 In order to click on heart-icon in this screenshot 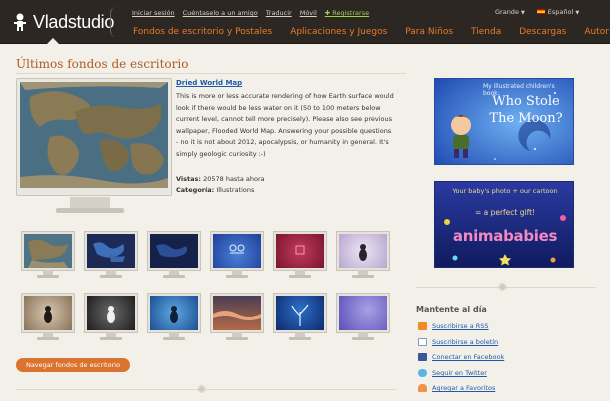, I will do `click(422, 388)`.